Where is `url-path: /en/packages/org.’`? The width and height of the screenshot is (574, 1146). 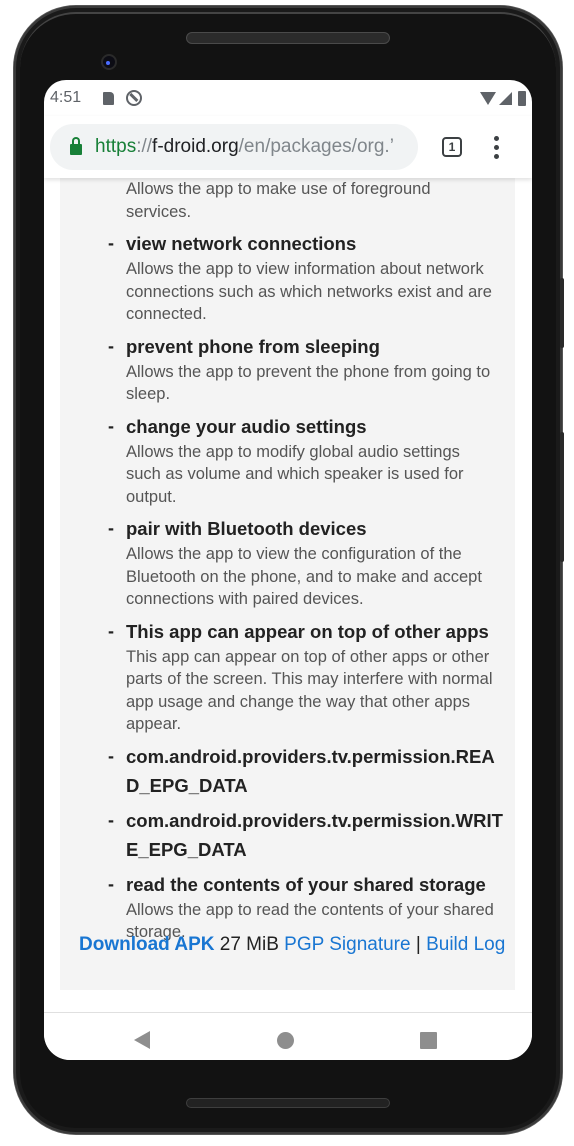 url-path: /en/packages/org.’ is located at coordinates (316, 146).